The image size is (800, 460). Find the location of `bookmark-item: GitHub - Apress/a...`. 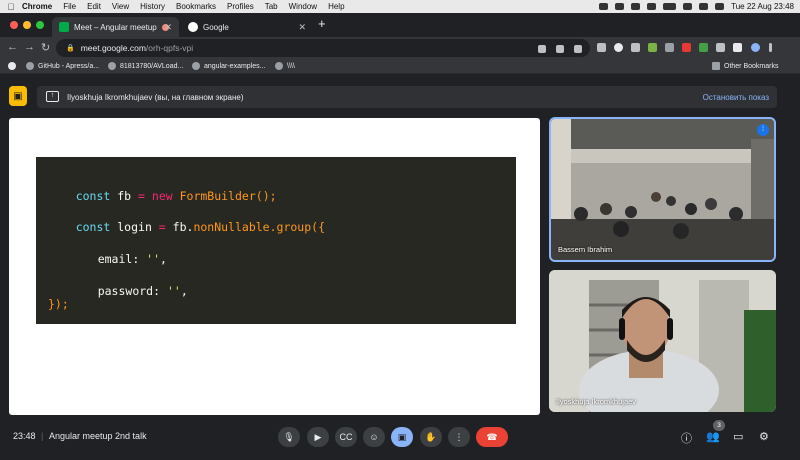

bookmark-item: GitHub - Apress/a... is located at coordinates (62, 66).